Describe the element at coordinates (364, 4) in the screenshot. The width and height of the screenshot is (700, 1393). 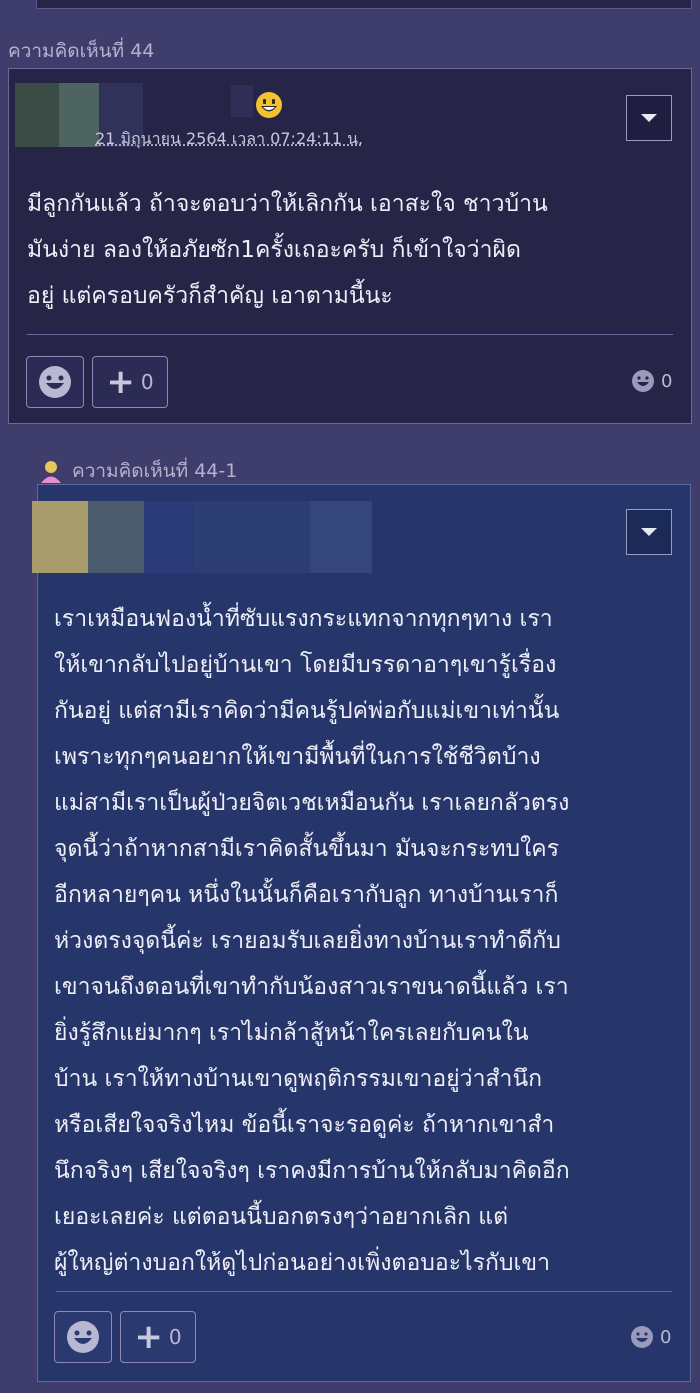
I see `previous-card-bottom` at that location.